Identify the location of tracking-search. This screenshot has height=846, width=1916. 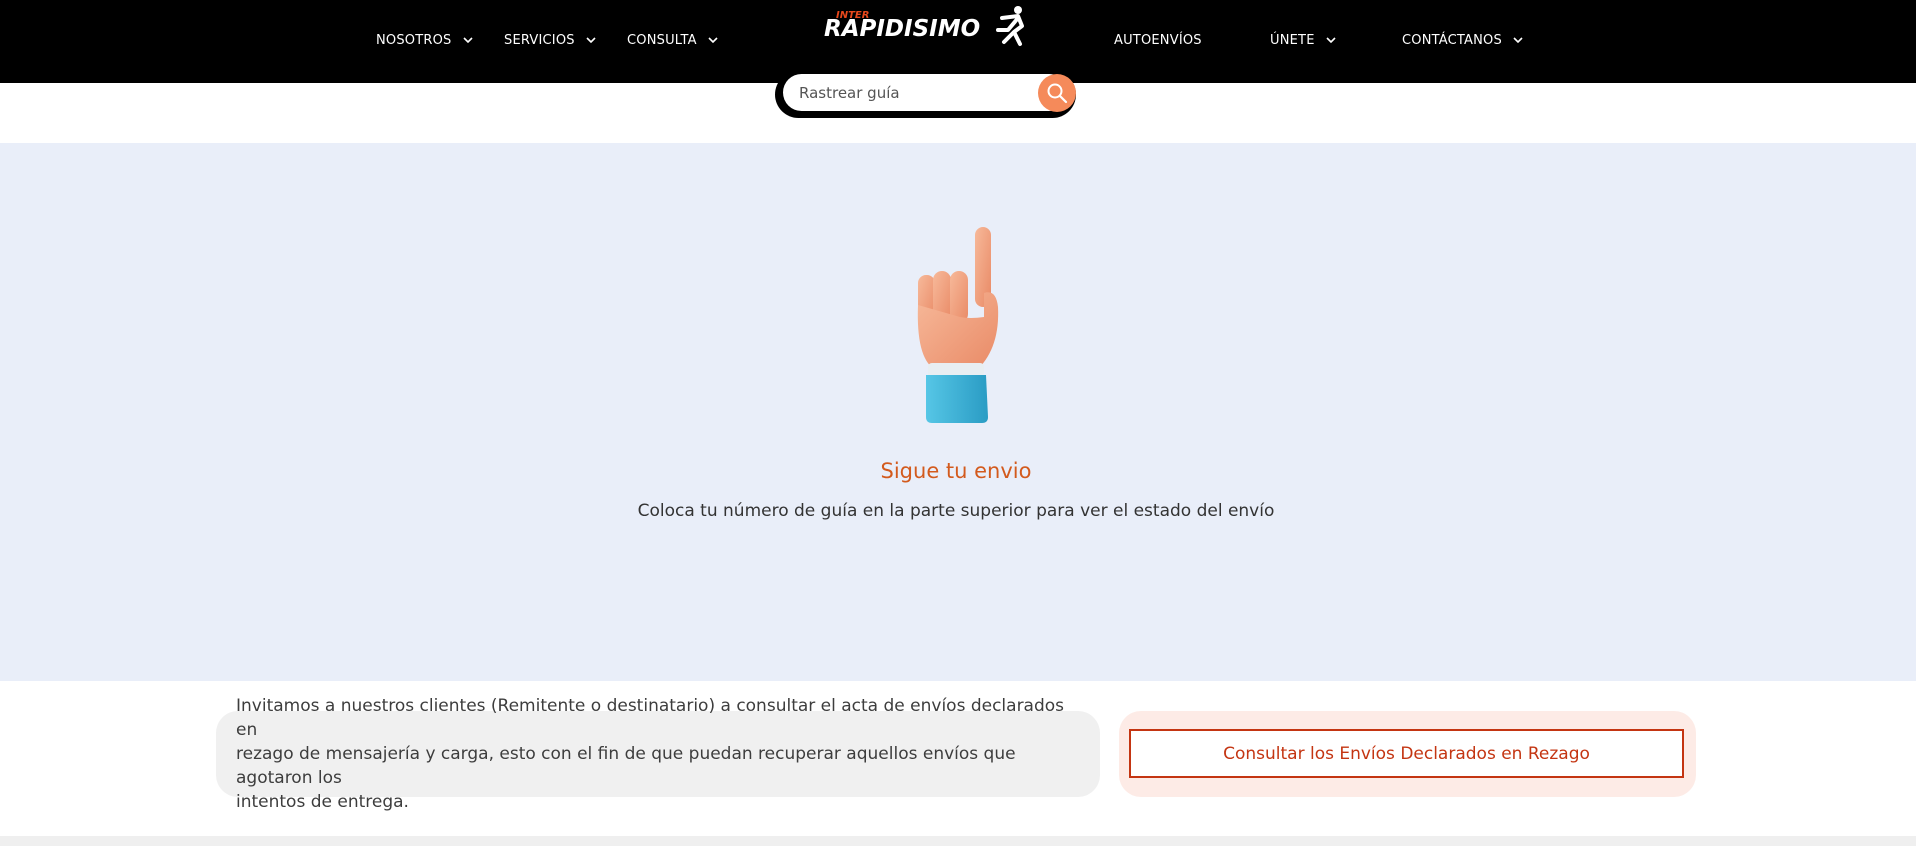
(925, 94).